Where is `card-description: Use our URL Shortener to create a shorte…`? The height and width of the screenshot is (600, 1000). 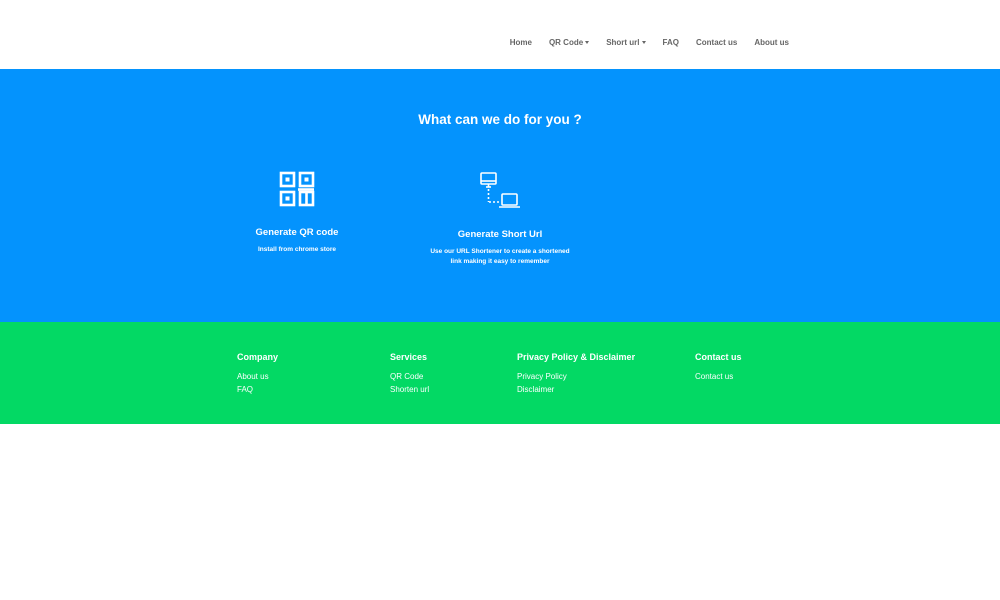 card-description: Use our URL Shortener to create a shorte… is located at coordinates (500, 257).